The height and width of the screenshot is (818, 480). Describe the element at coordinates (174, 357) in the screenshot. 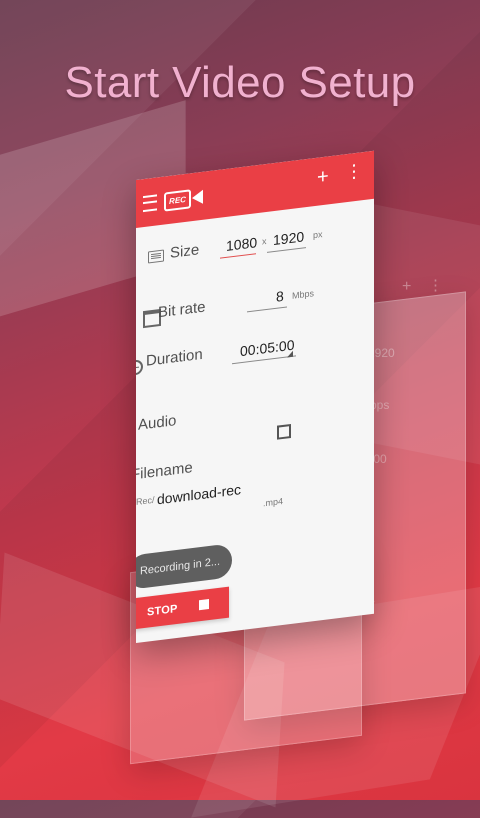

I see `duration-label: Duration` at that location.